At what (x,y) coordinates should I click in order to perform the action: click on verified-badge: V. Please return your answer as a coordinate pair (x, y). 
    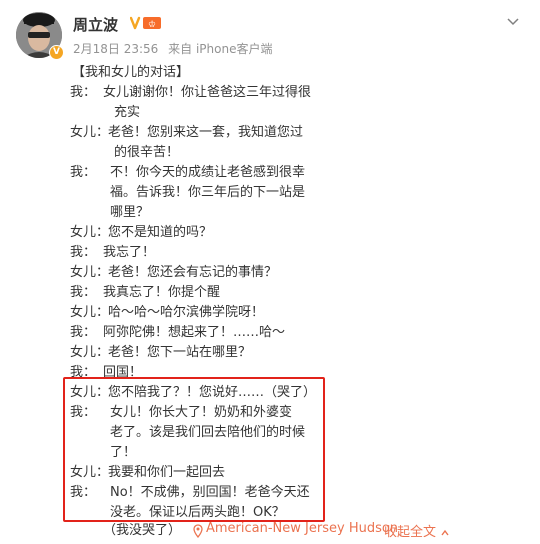
    Looking at the image, I should click on (56, 52).